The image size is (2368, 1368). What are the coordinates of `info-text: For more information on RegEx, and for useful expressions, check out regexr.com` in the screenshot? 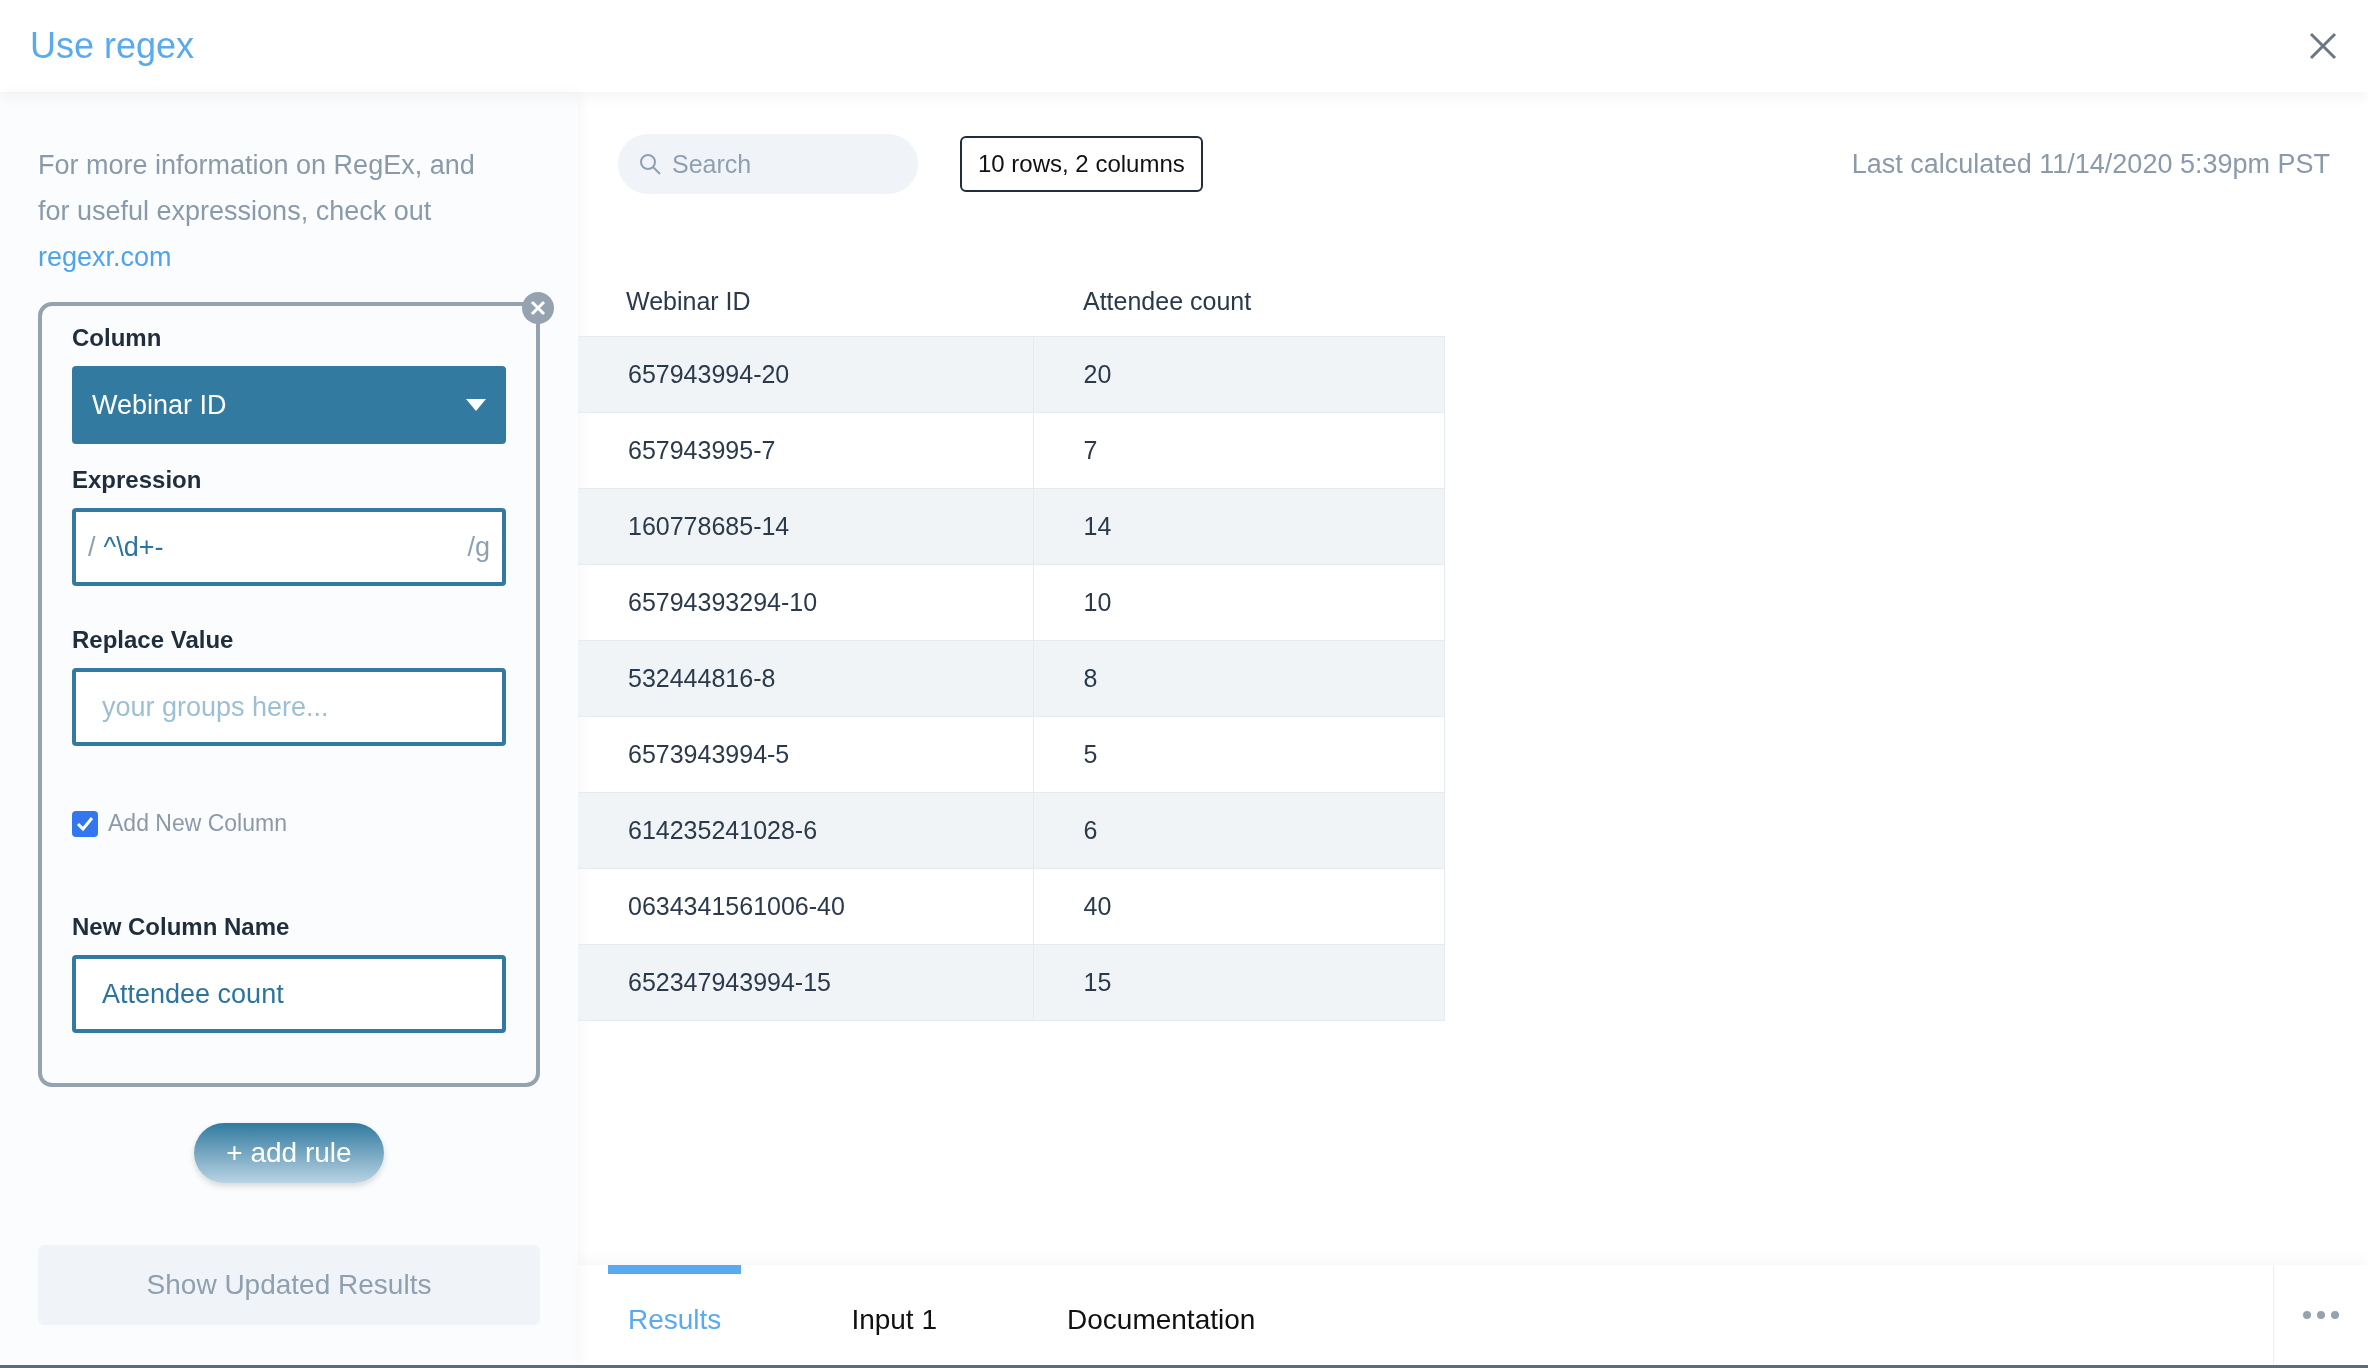 It's located at (257, 211).